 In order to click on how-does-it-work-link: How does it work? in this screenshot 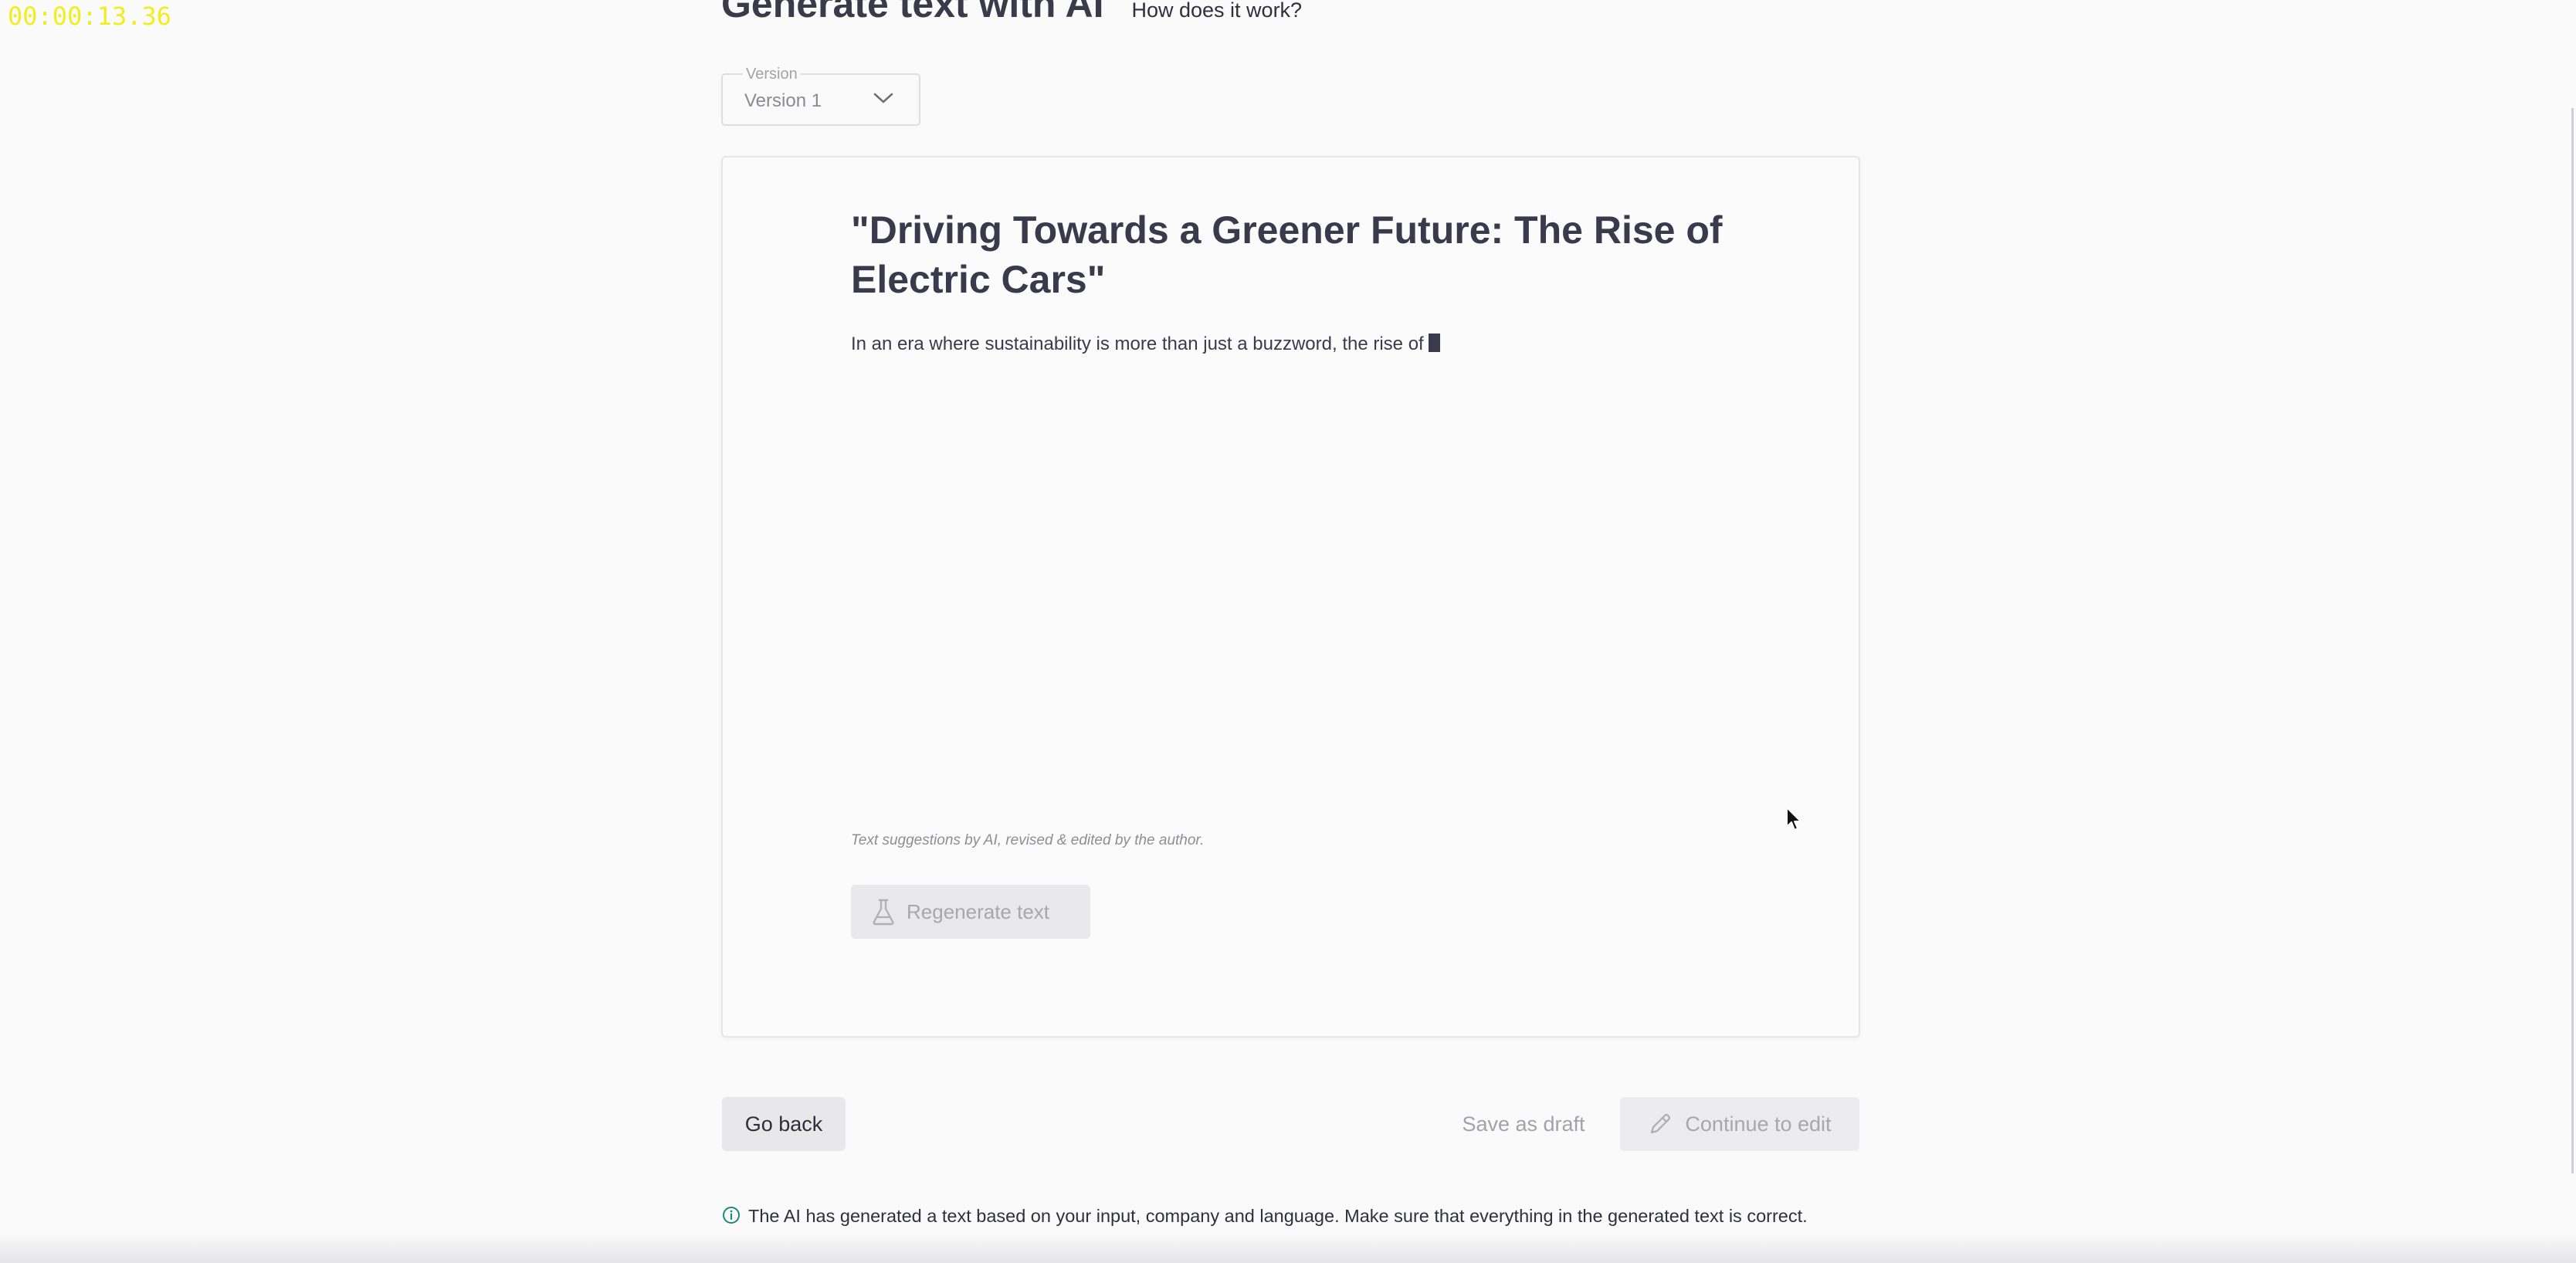, I will do `click(1216, 11)`.